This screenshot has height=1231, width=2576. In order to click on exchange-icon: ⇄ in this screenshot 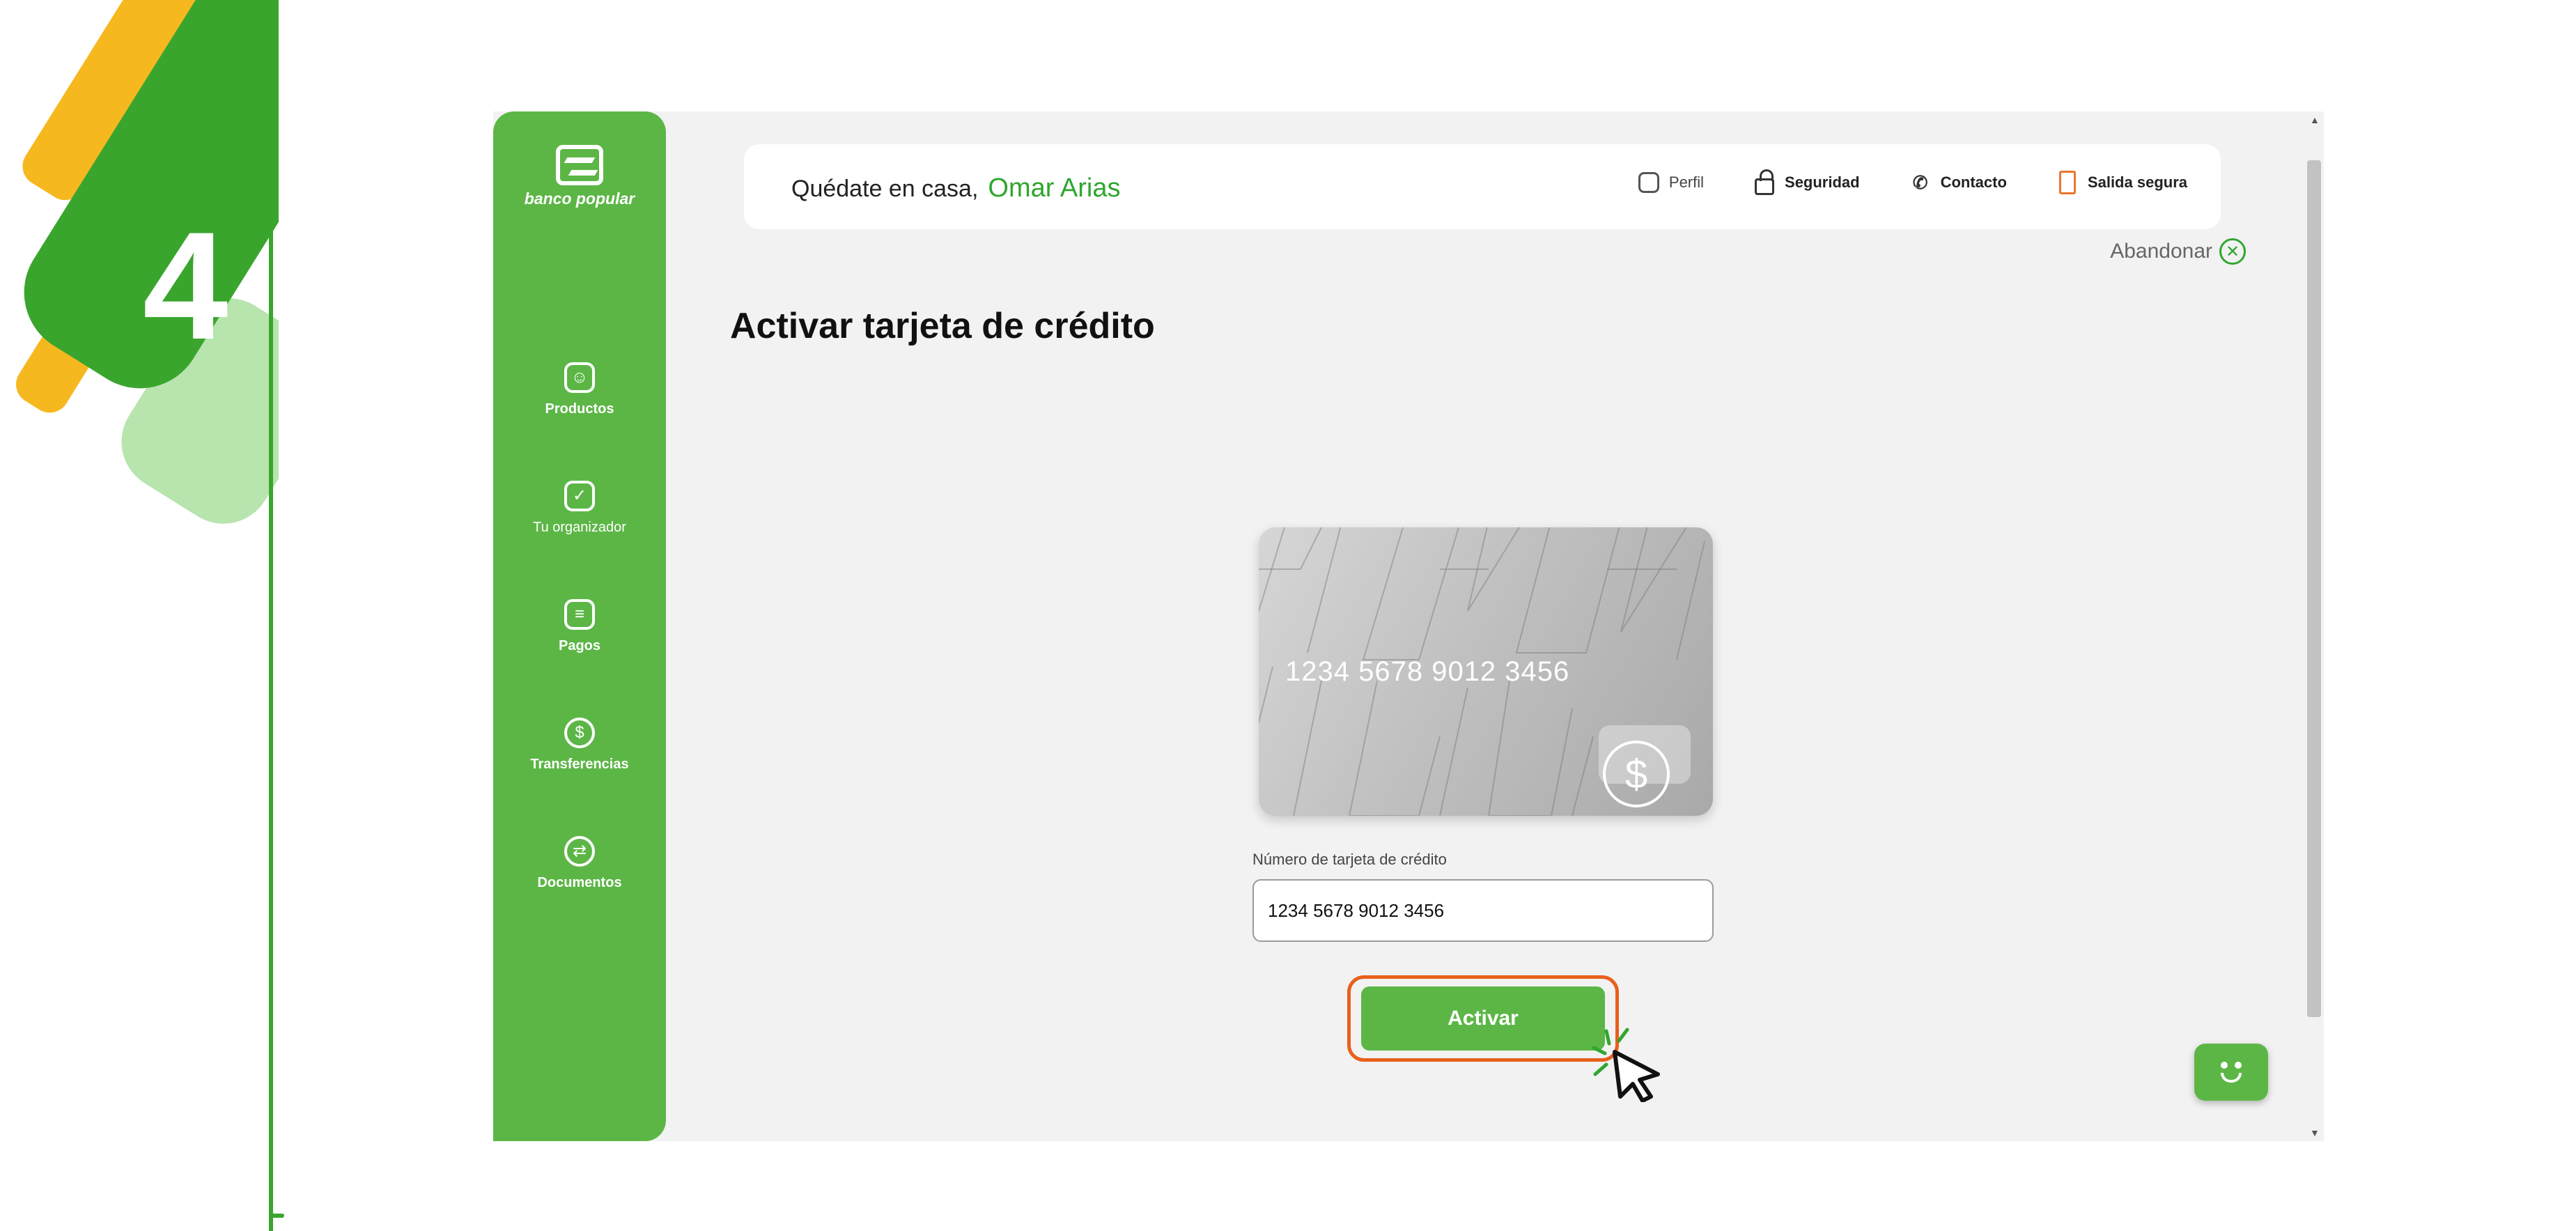, I will do `click(579, 852)`.